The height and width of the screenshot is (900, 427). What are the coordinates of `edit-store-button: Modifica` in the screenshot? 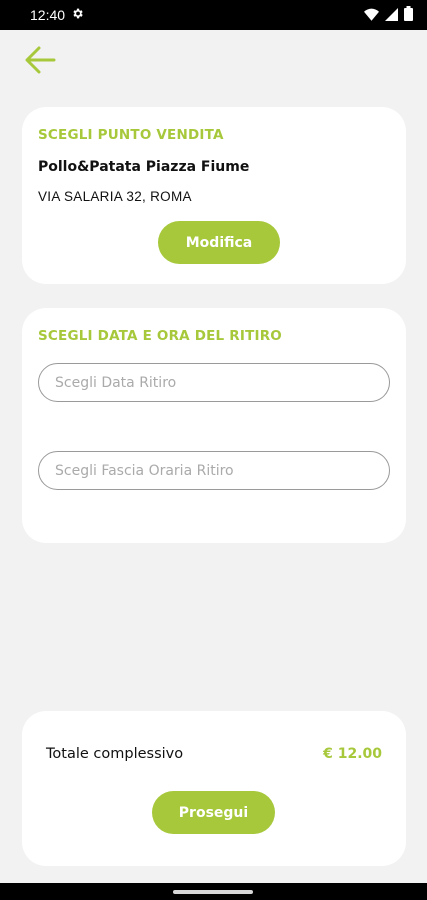 It's located at (219, 242).